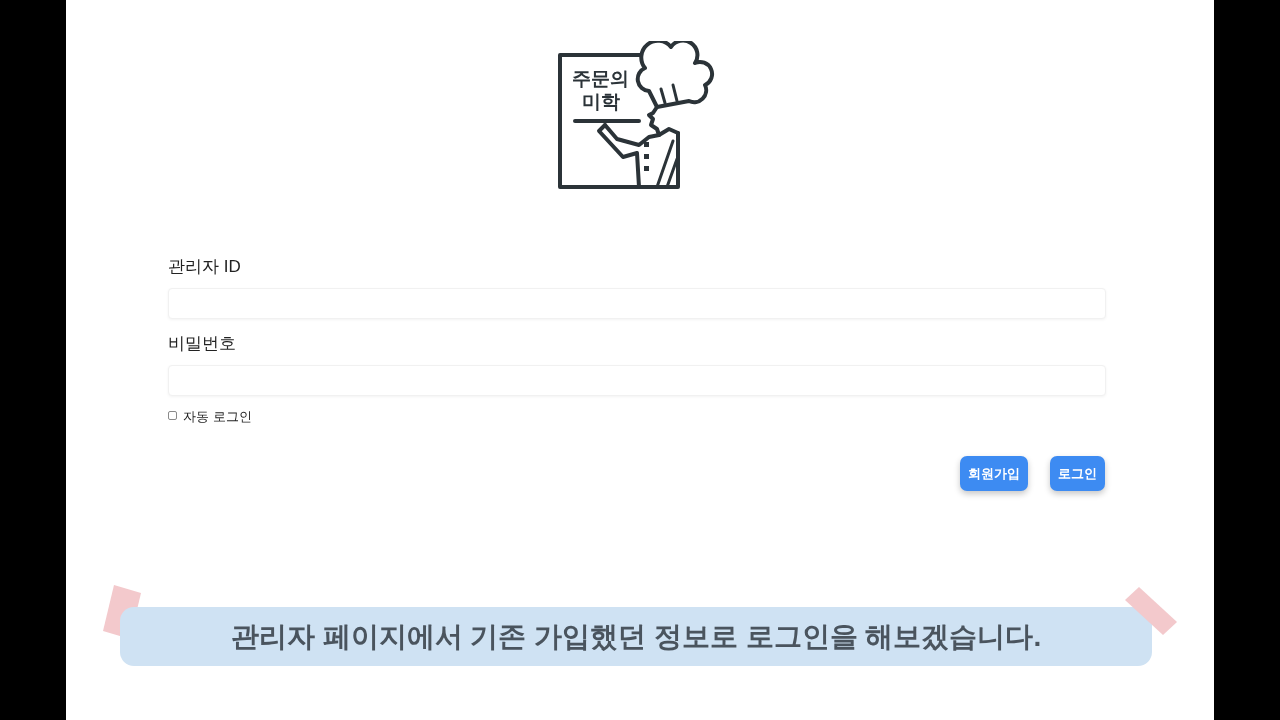  What do you see at coordinates (204, 267) in the screenshot?
I see `field-label: 관리자 ID` at bounding box center [204, 267].